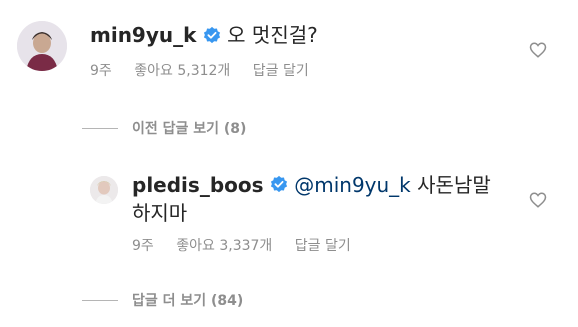  Describe the element at coordinates (189, 128) in the screenshot. I see `view-previous-replies-label: 이전 답글 보기 (8)` at that location.